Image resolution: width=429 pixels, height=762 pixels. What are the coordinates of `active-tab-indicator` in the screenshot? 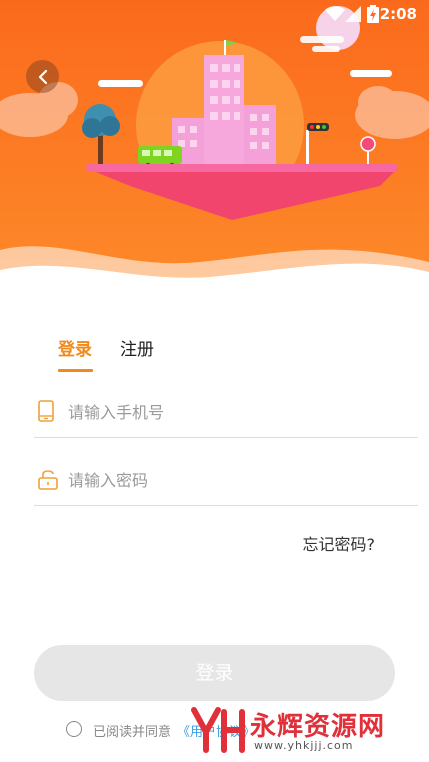 It's located at (75, 370).